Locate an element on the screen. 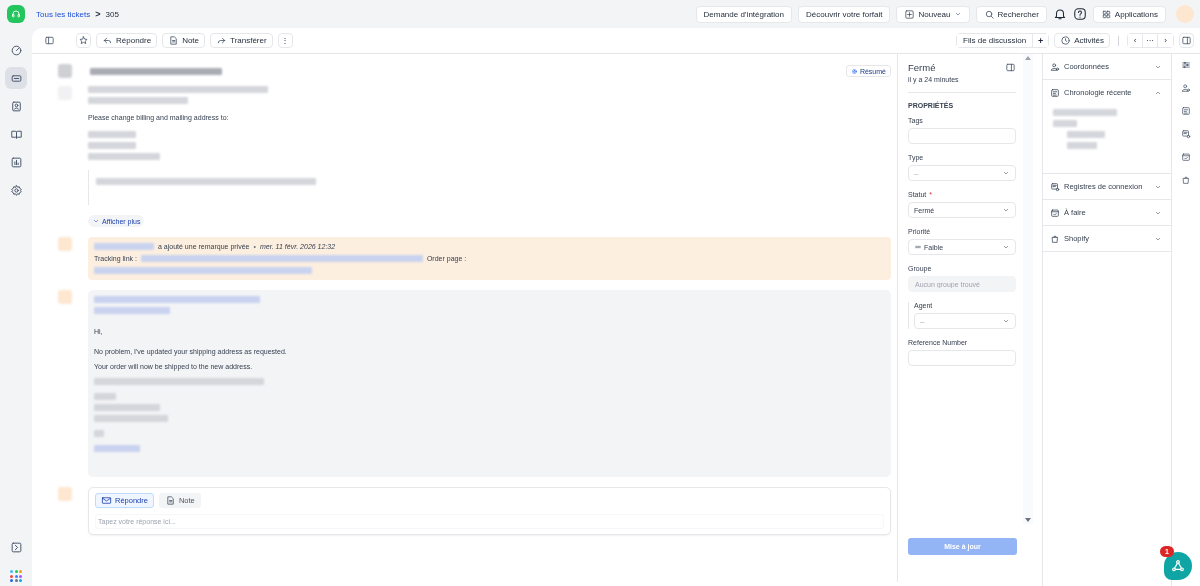 This screenshot has height=586, width=1200. contact-card-icon is located at coordinates (16, 106).